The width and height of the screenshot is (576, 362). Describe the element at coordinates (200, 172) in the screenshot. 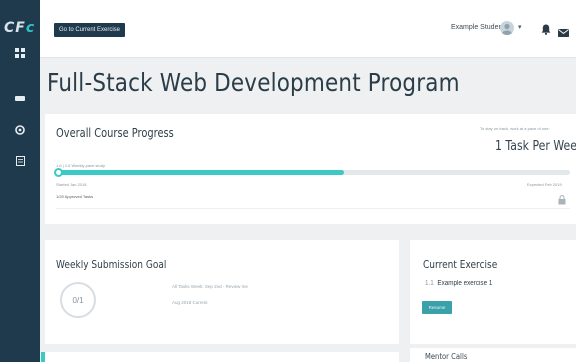

I see `progress-fill` at that location.